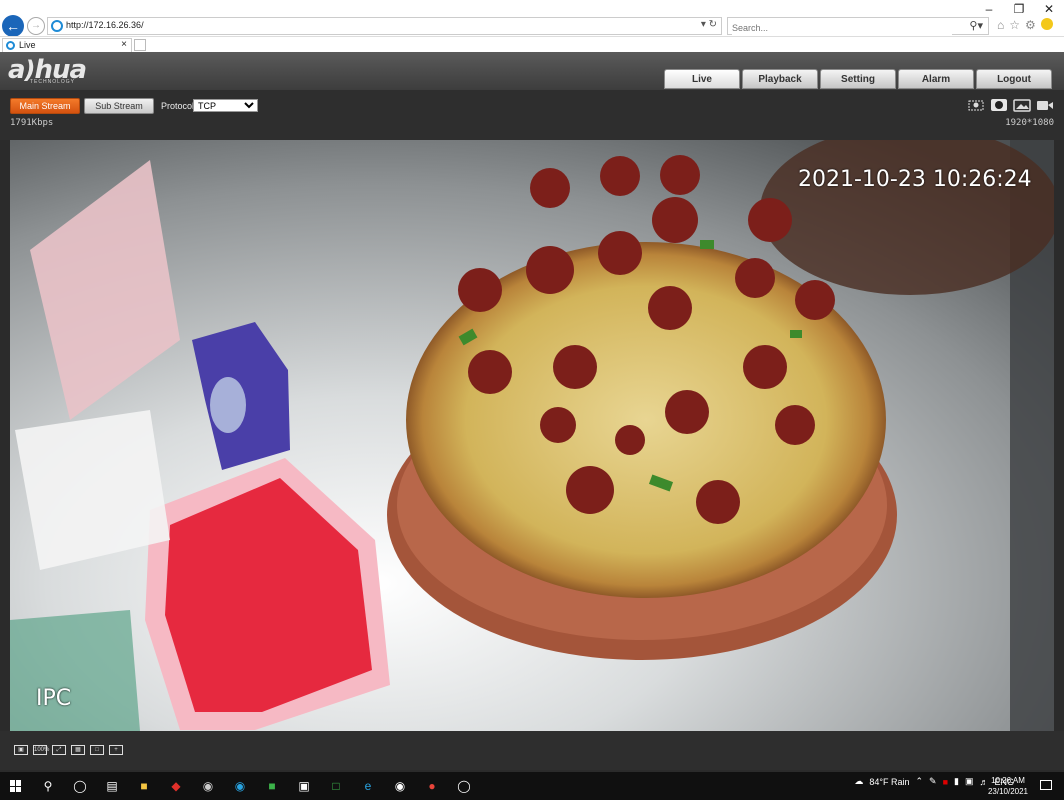  I want to click on home-icon: ⌂, so click(1000, 25).